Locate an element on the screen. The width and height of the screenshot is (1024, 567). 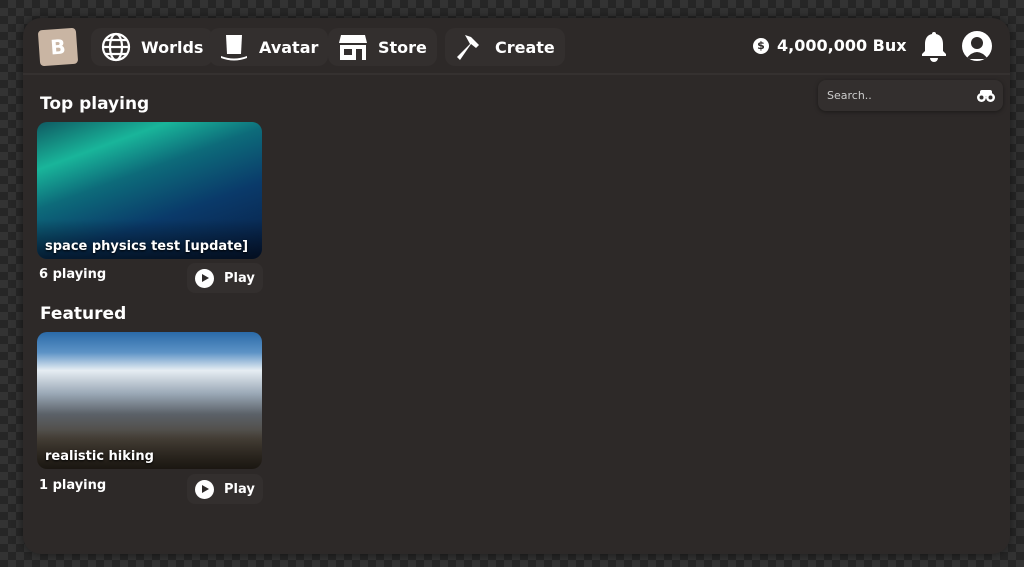
binoculars-icon is located at coordinates (986, 95).